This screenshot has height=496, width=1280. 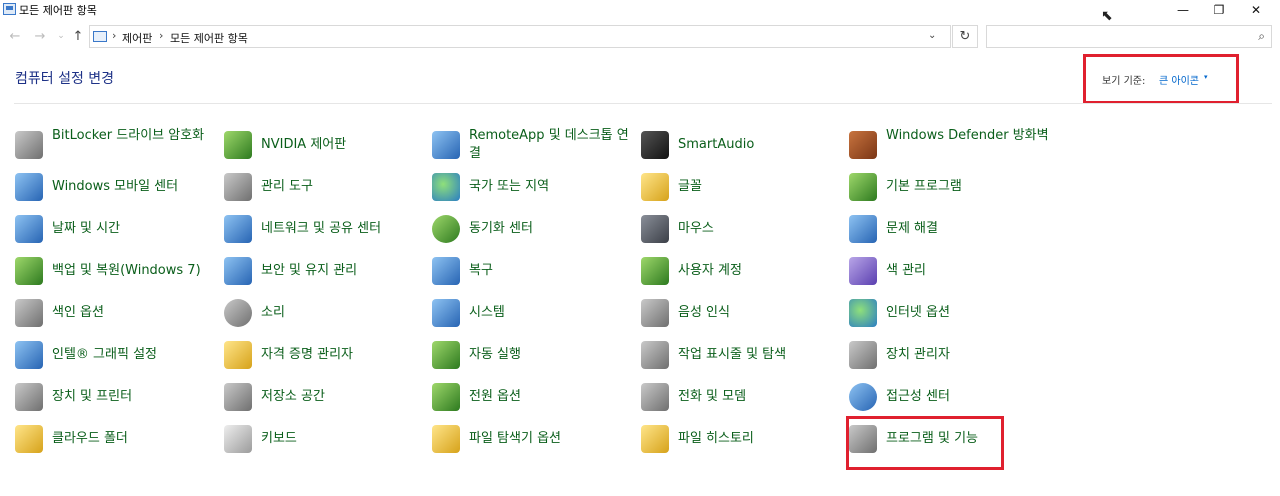 I want to click on cp-item-label: 클라우드 폴더, so click(x=137, y=439).